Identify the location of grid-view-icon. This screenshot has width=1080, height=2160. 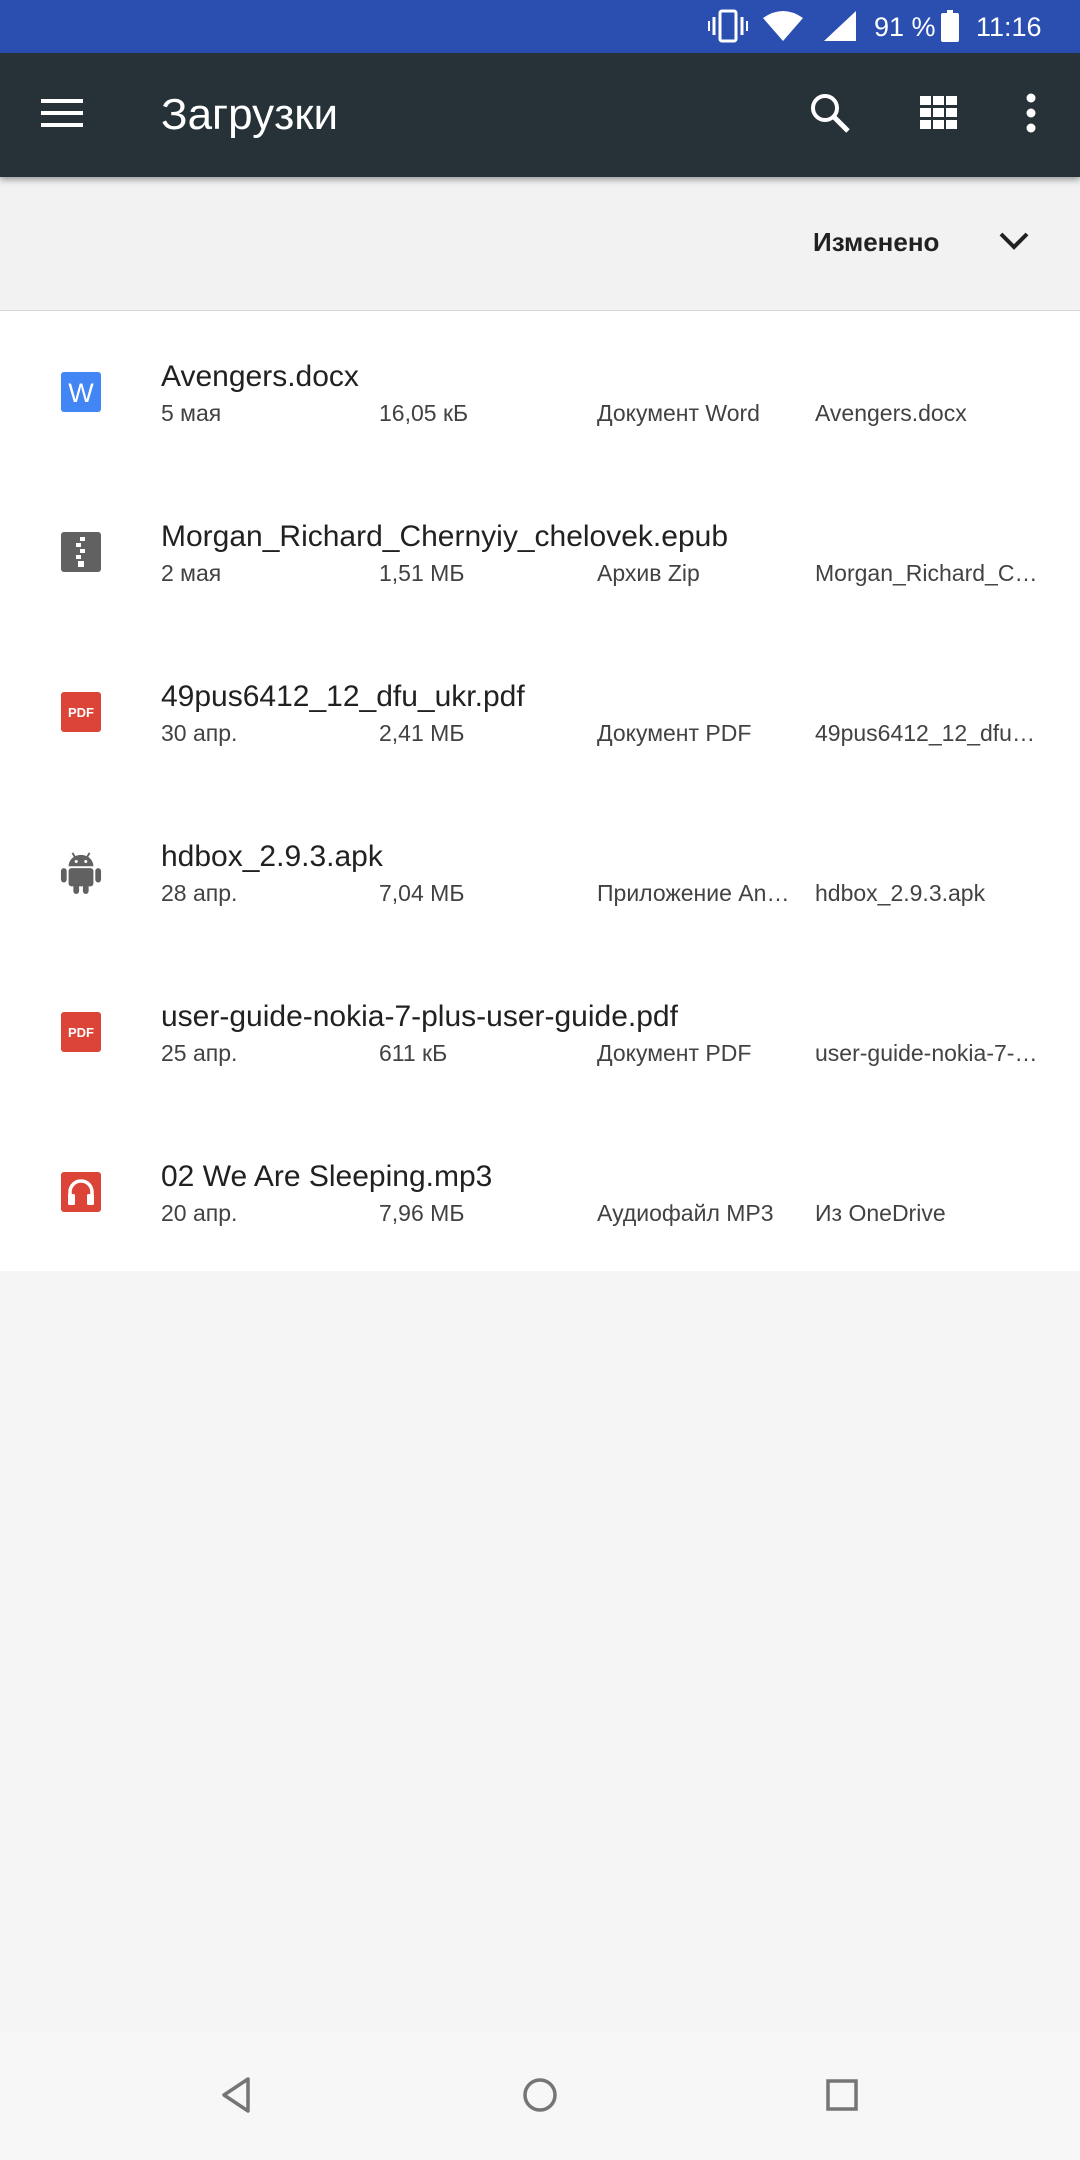
(939, 115).